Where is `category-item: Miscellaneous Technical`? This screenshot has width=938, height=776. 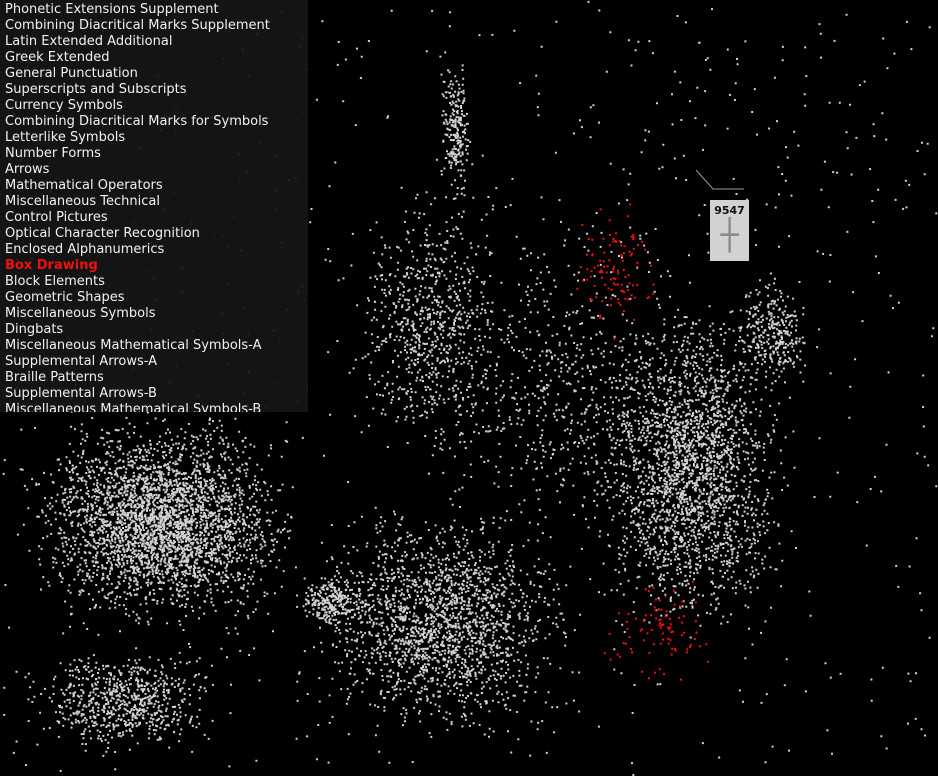 category-item: Miscellaneous Technical is located at coordinates (156, 202).